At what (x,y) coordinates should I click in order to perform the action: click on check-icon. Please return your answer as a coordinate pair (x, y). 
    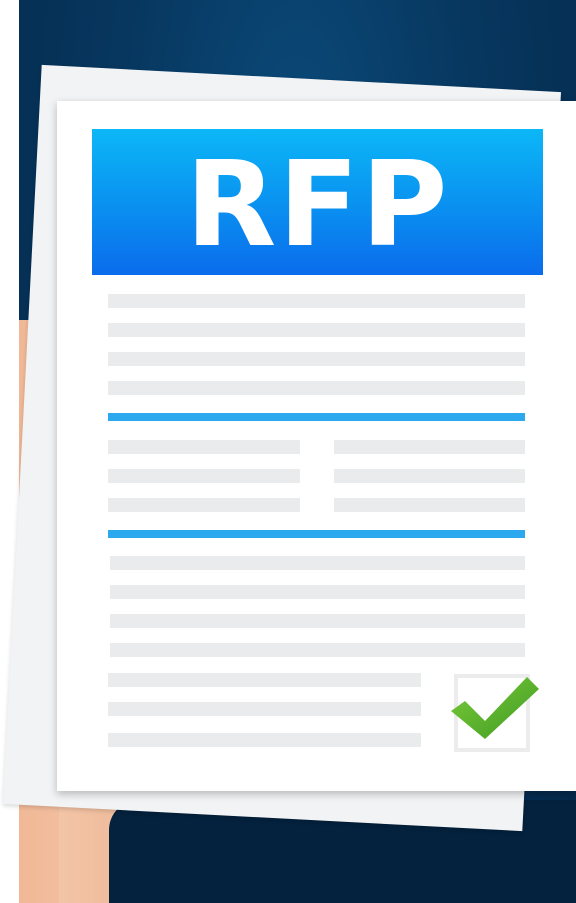
    Looking at the image, I should click on (495, 708).